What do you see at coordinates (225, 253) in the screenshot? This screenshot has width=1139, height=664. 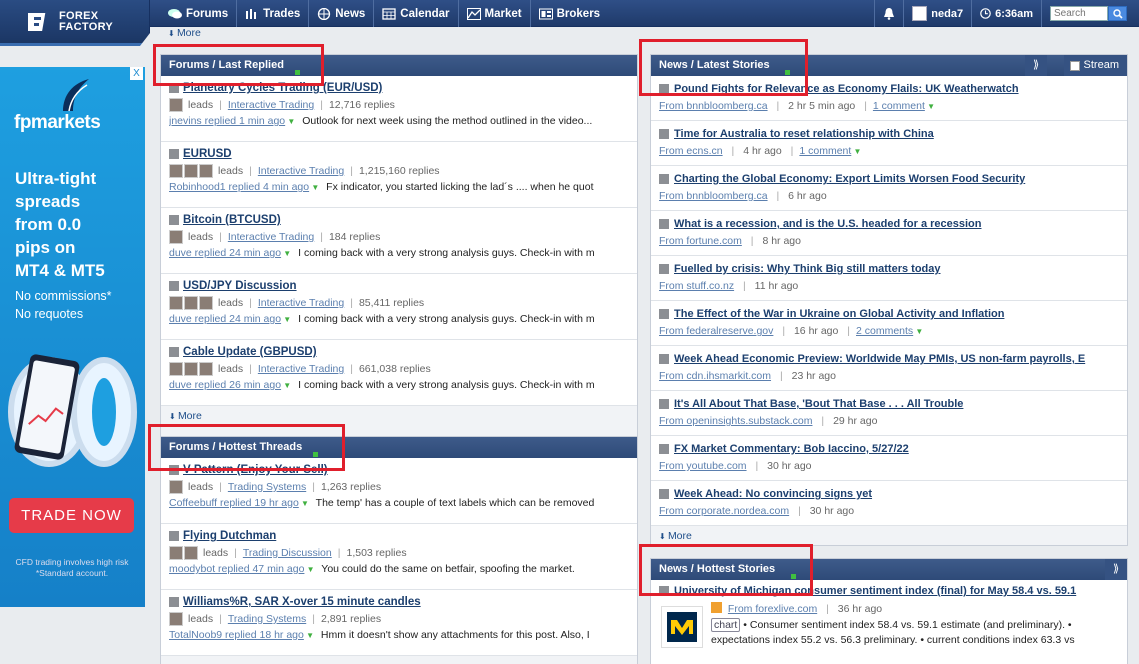 I see `last-reply-user-link: duve replied 24 min ago` at bounding box center [225, 253].